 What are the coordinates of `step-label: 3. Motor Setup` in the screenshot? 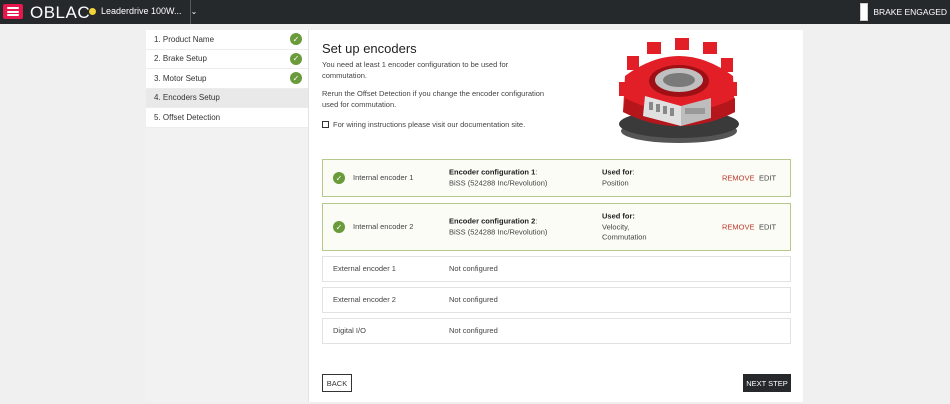 It's located at (180, 78).